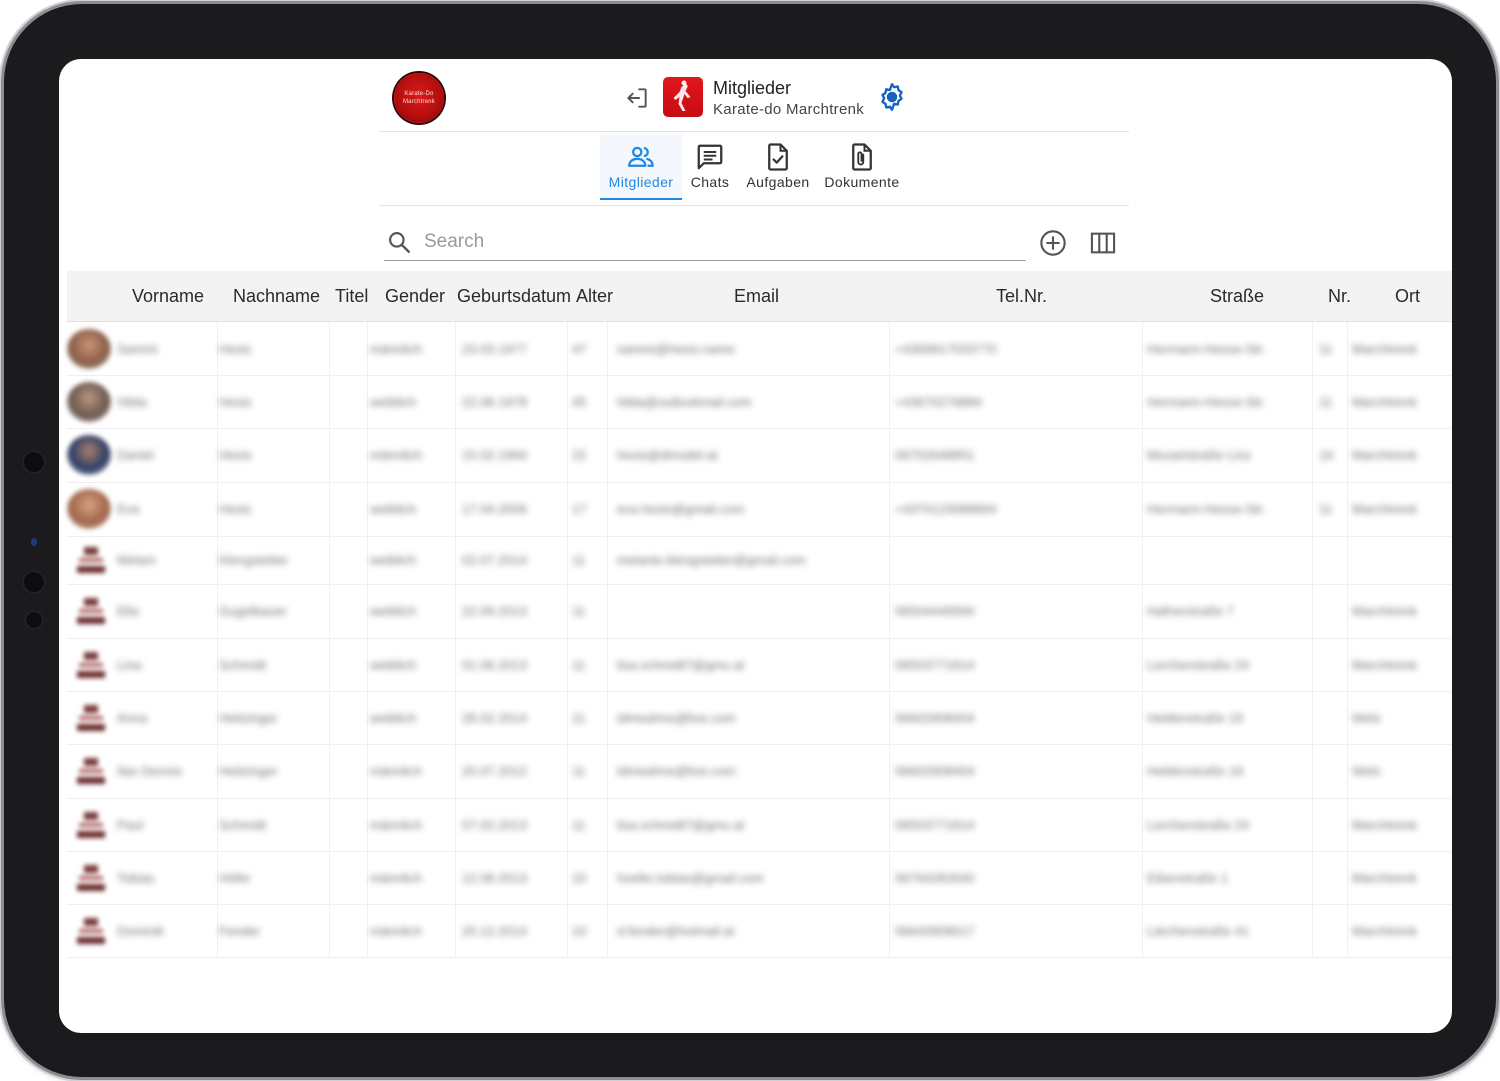 The height and width of the screenshot is (1081, 1500). I want to click on search-input, so click(719, 242).